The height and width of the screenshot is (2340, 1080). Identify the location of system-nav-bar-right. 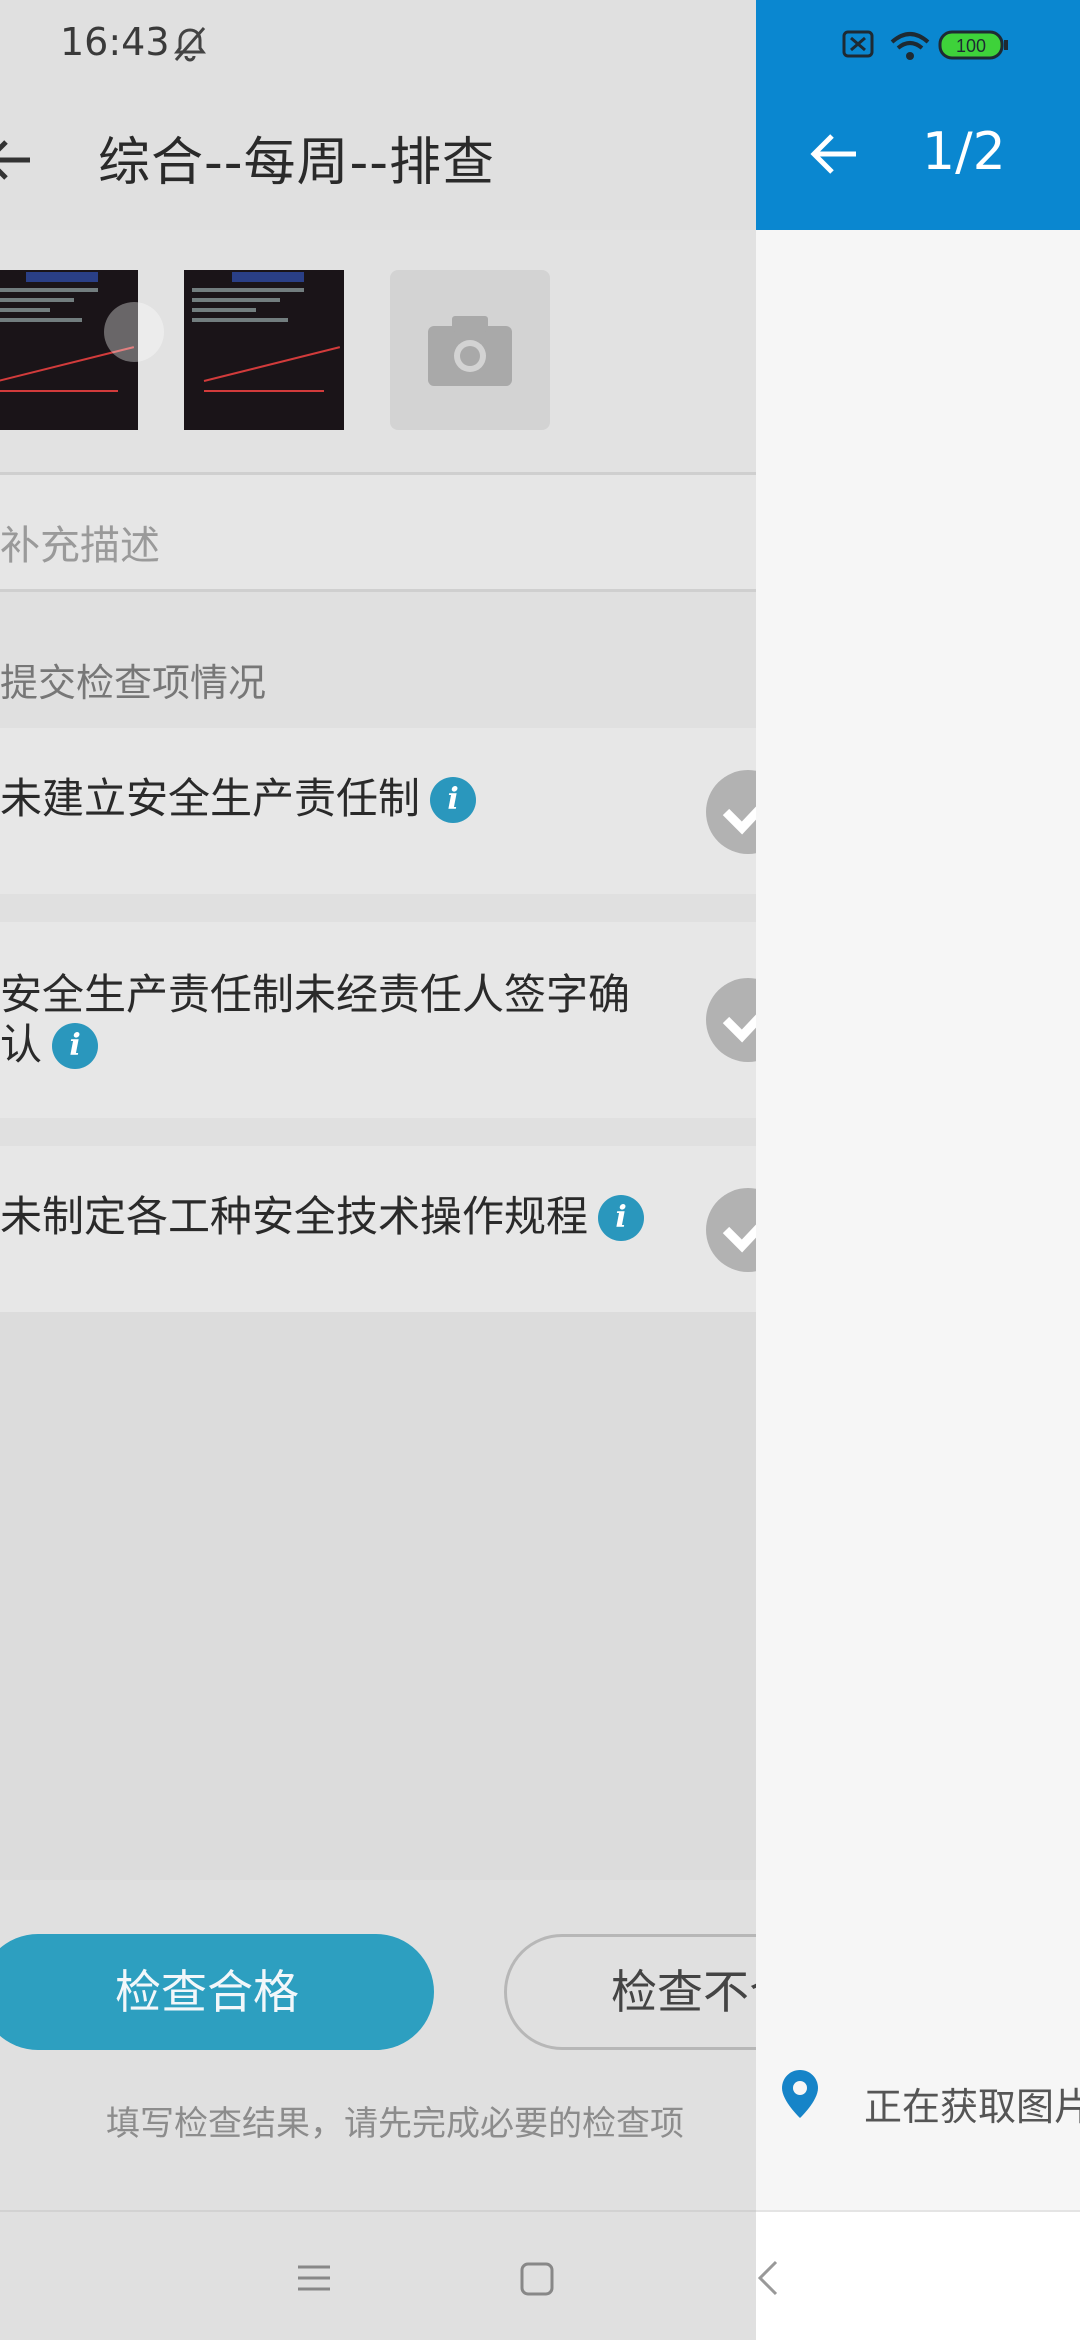
(918, 2275).